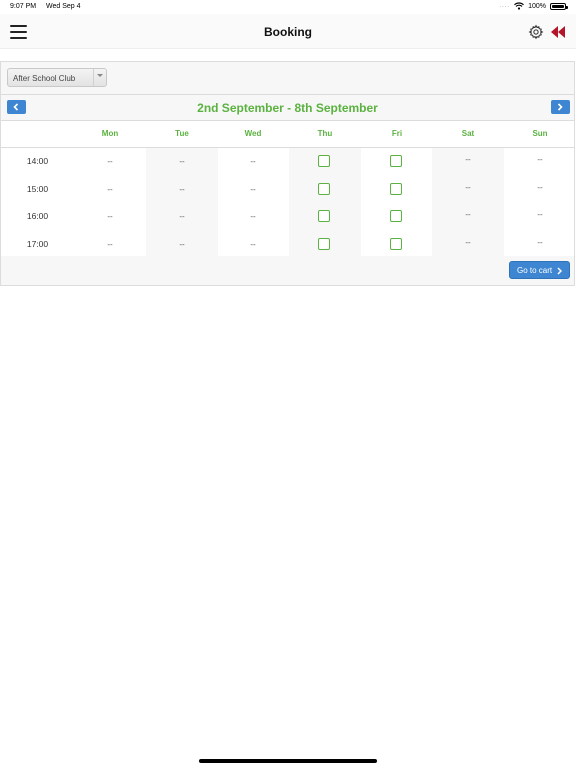 The image size is (576, 768). I want to click on time-column: 14:00 15:00 16:00 17:00, so click(37, 202).